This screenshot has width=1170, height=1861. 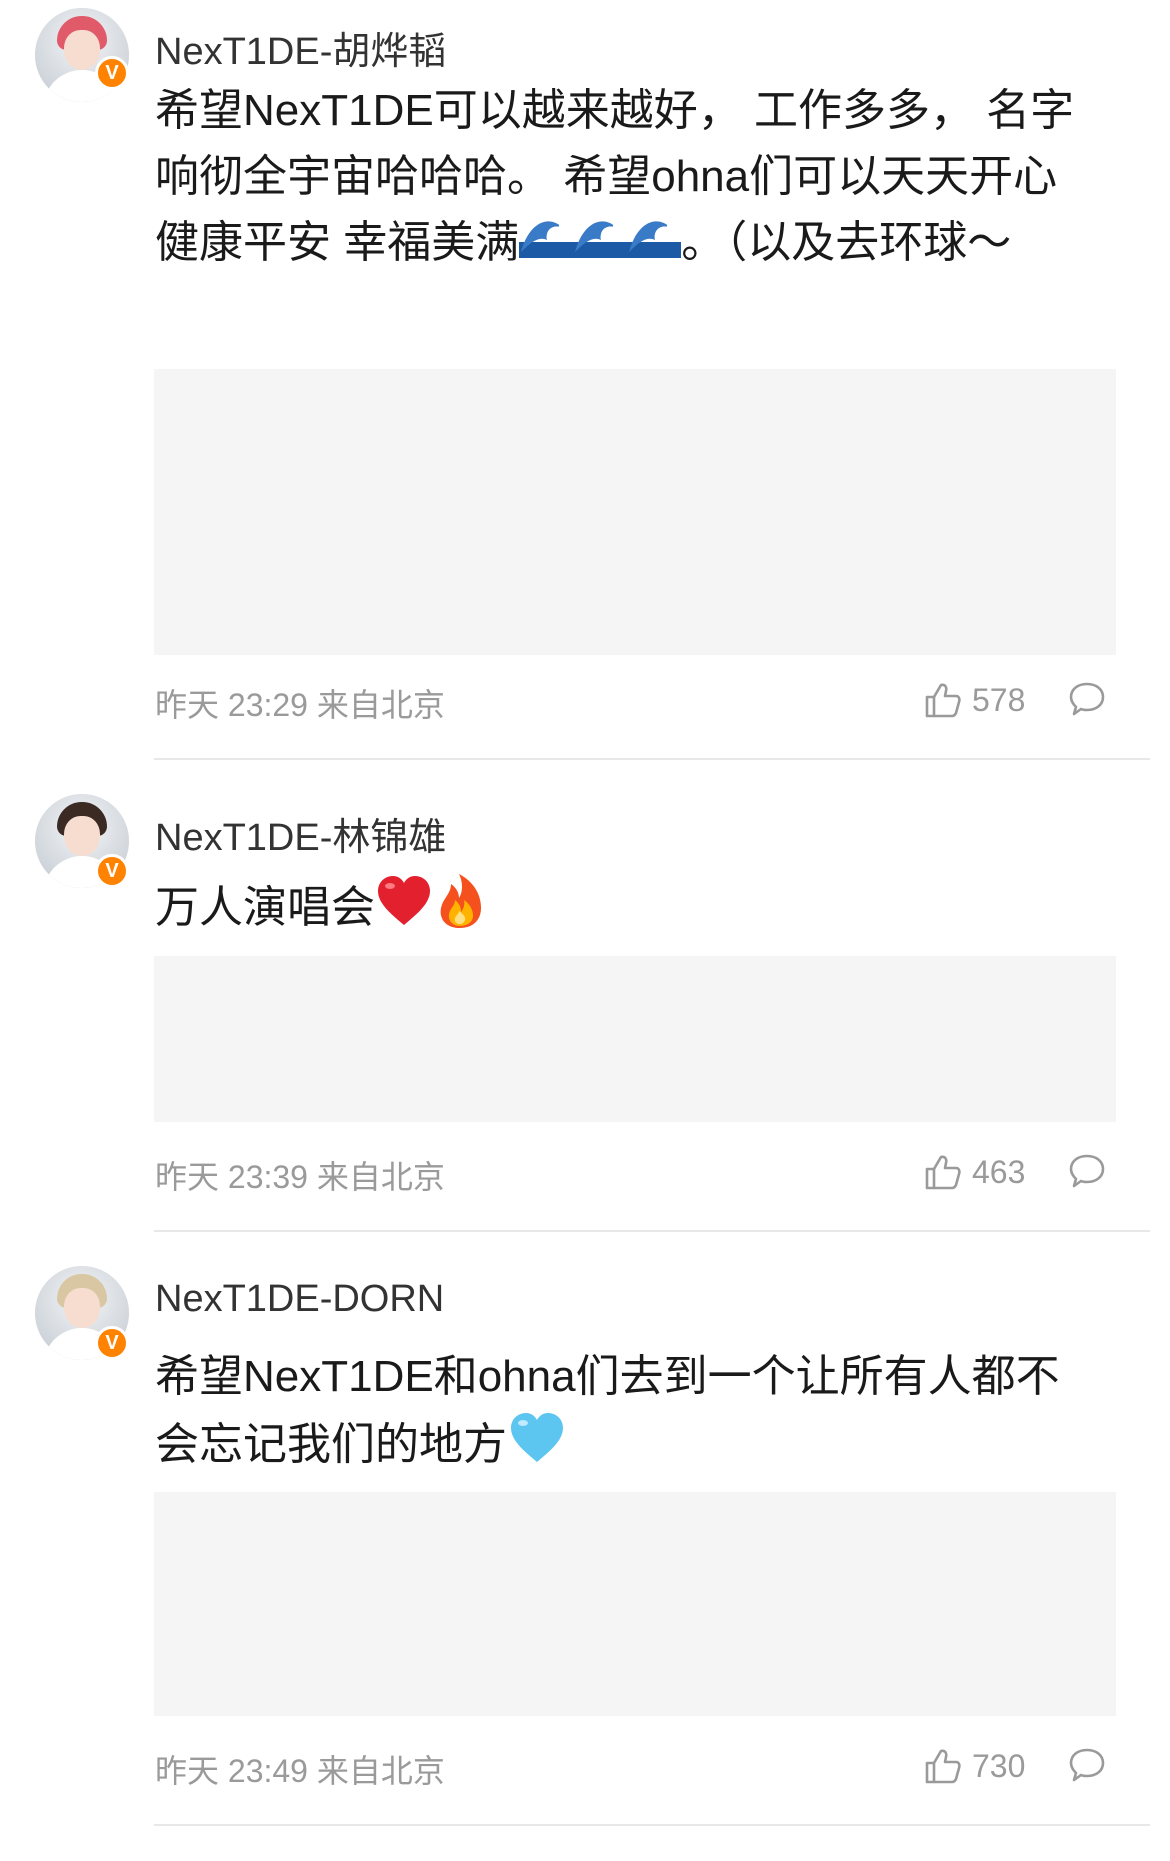 What do you see at coordinates (846, 242) in the screenshot?
I see `comment-text-tail: 。（以及去环球～` at bounding box center [846, 242].